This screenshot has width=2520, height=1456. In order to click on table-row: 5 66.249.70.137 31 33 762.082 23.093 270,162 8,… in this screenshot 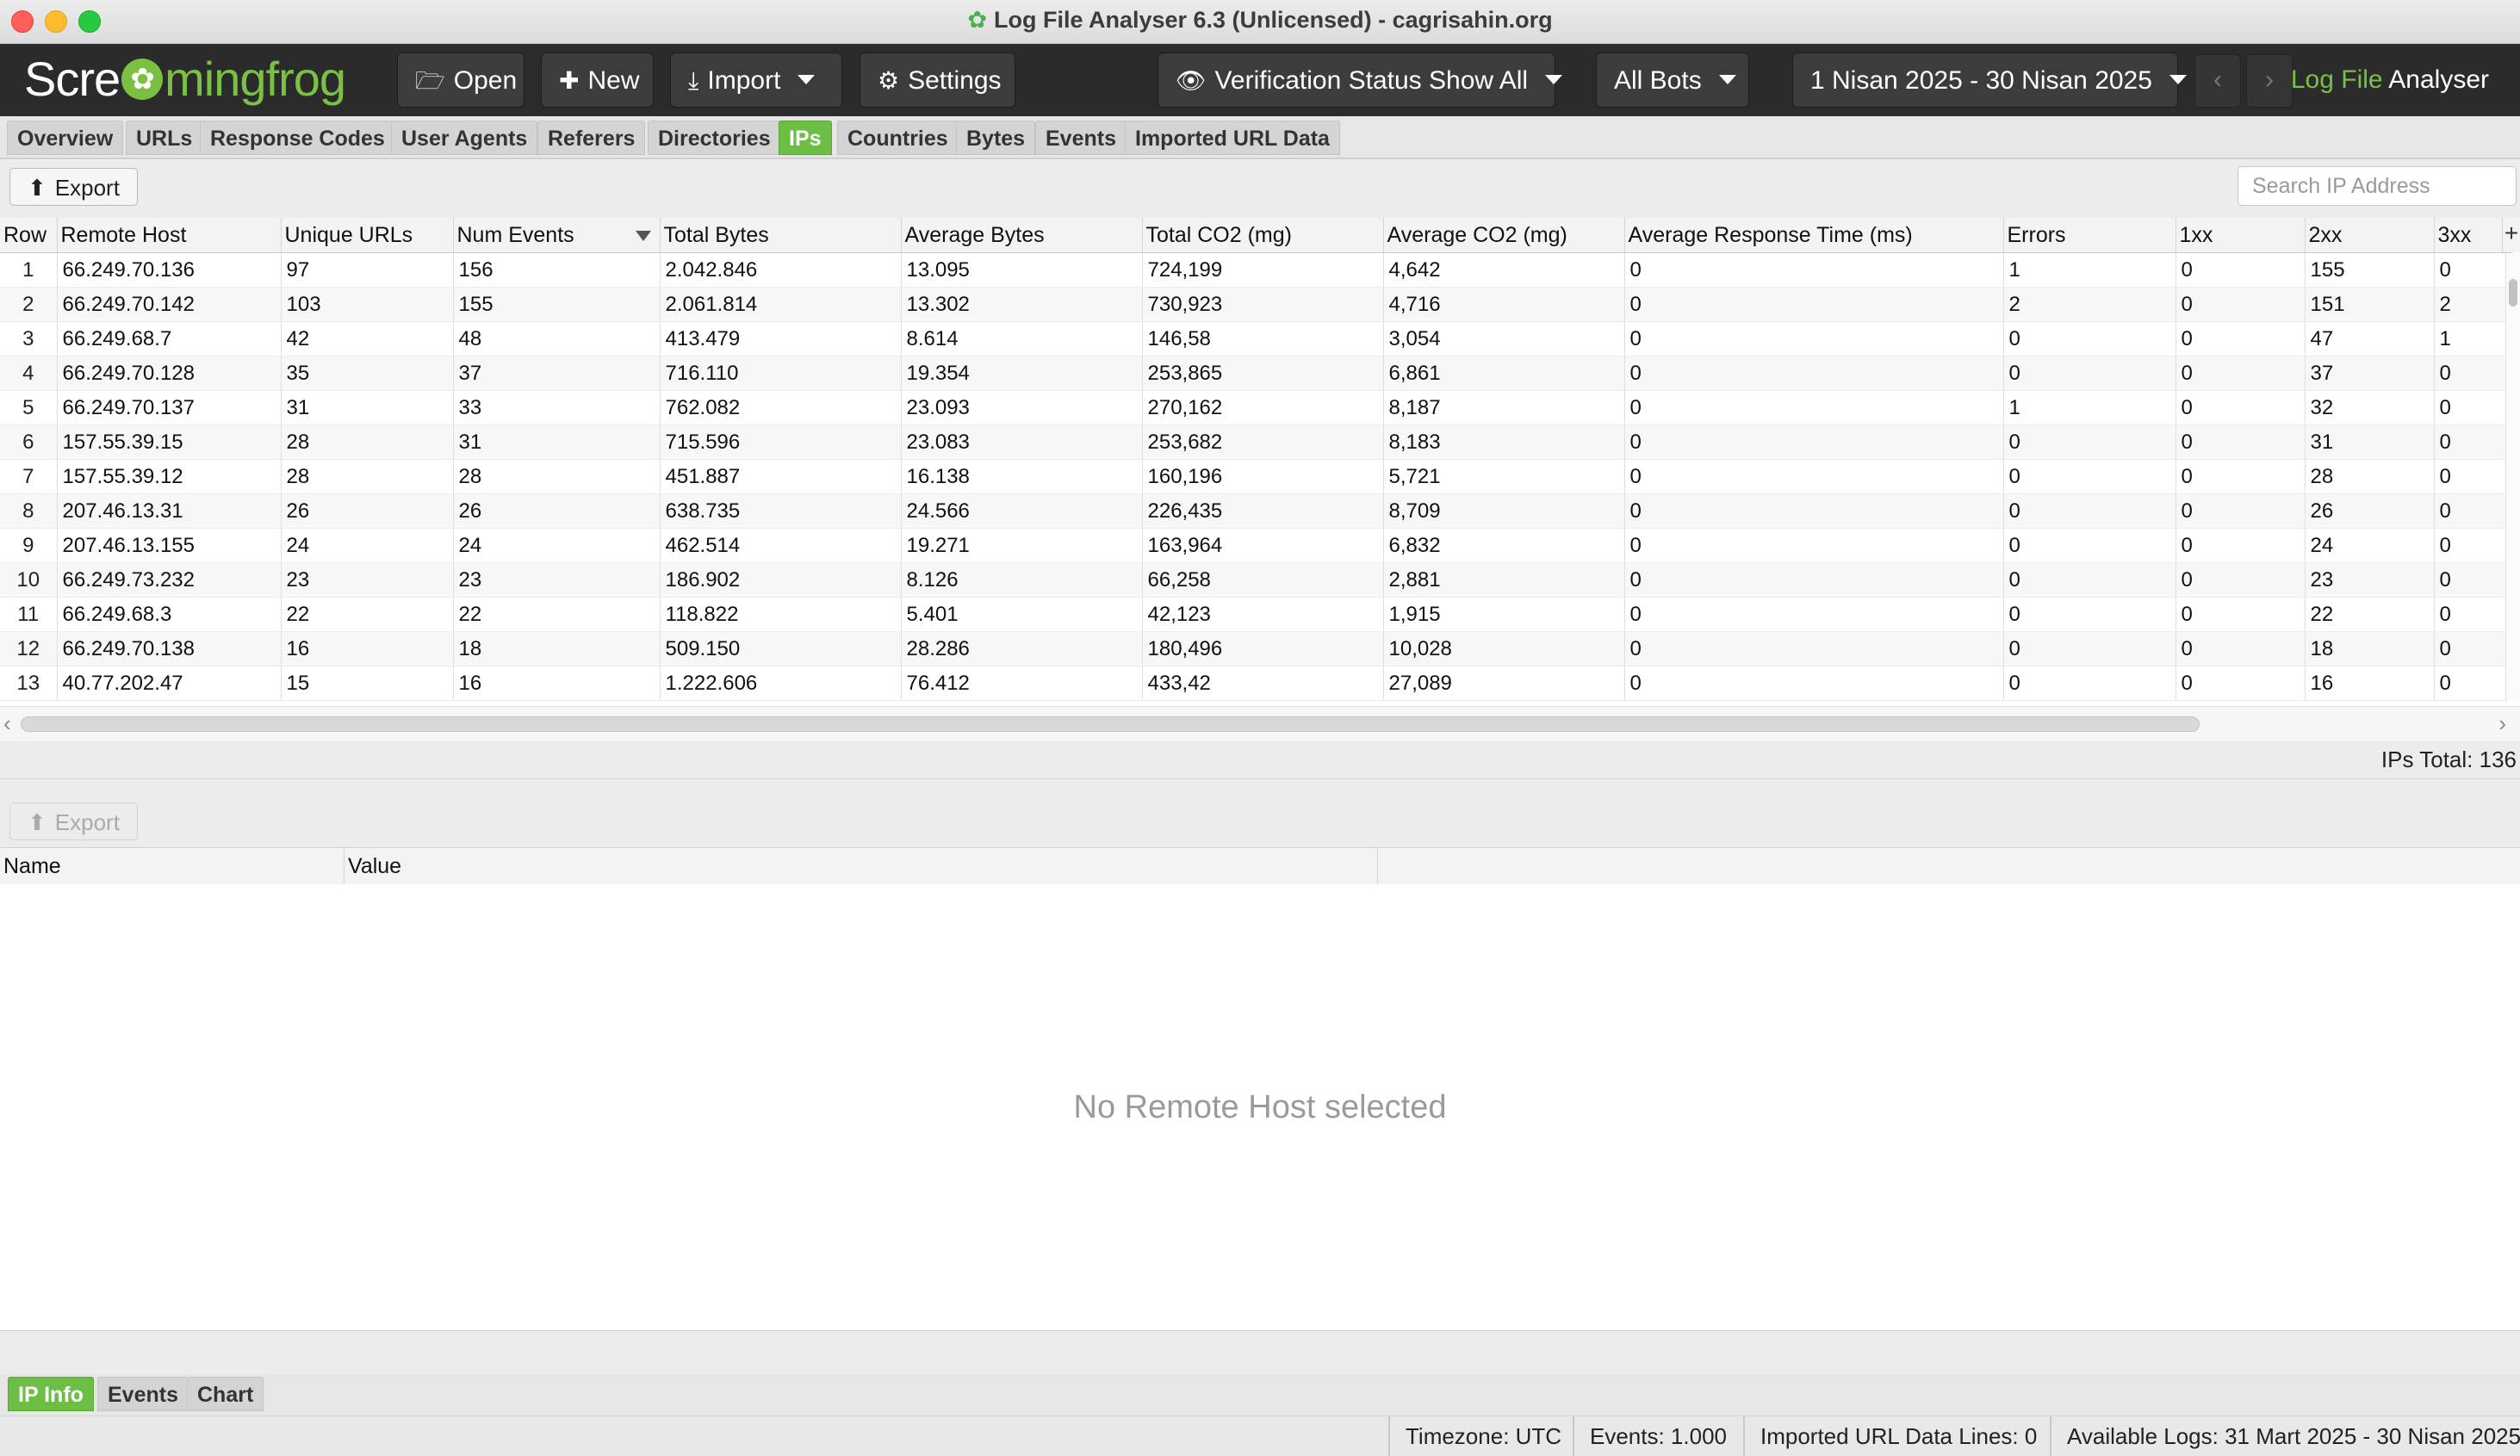, I will do `click(1256, 408)`.